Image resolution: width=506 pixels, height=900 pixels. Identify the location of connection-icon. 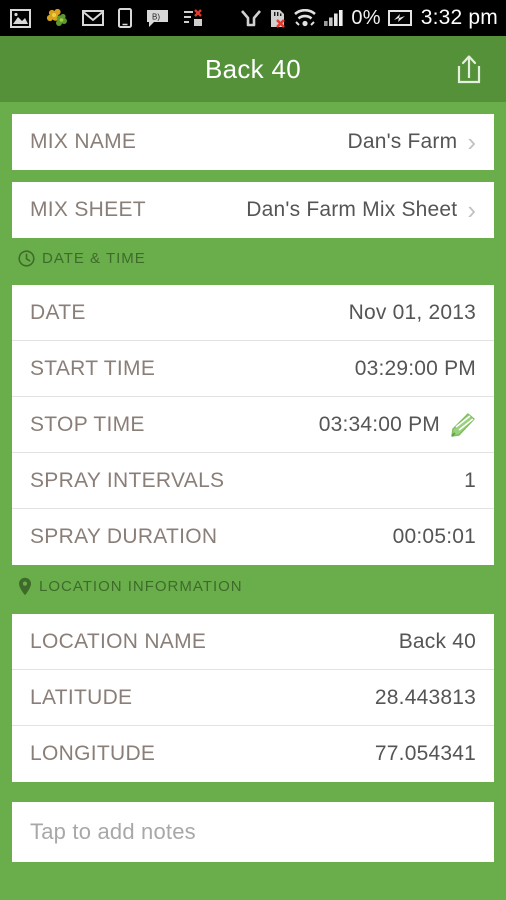
(251, 18).